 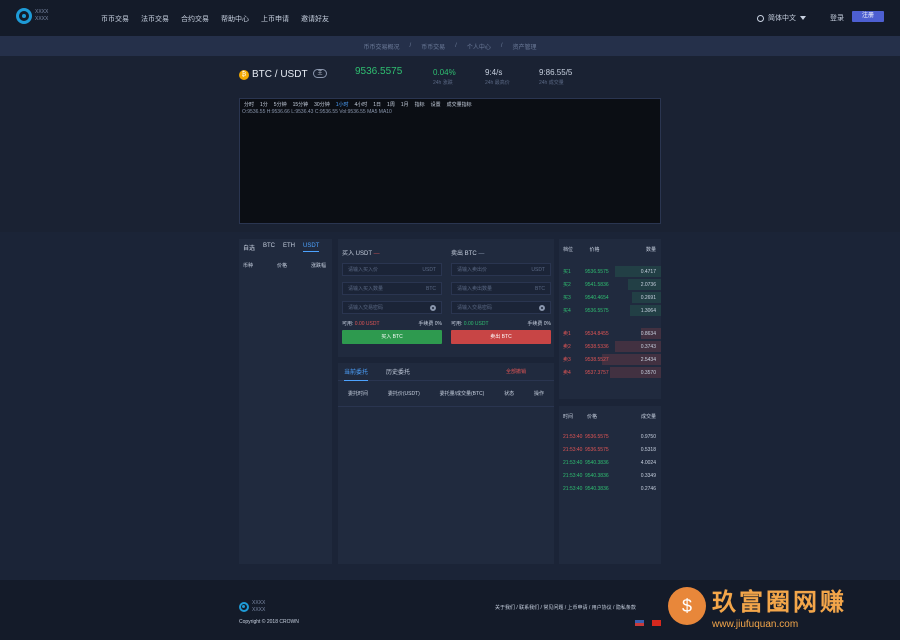 I want to click on nav-item-help: 帮助中心, so click(x=235, y=19).